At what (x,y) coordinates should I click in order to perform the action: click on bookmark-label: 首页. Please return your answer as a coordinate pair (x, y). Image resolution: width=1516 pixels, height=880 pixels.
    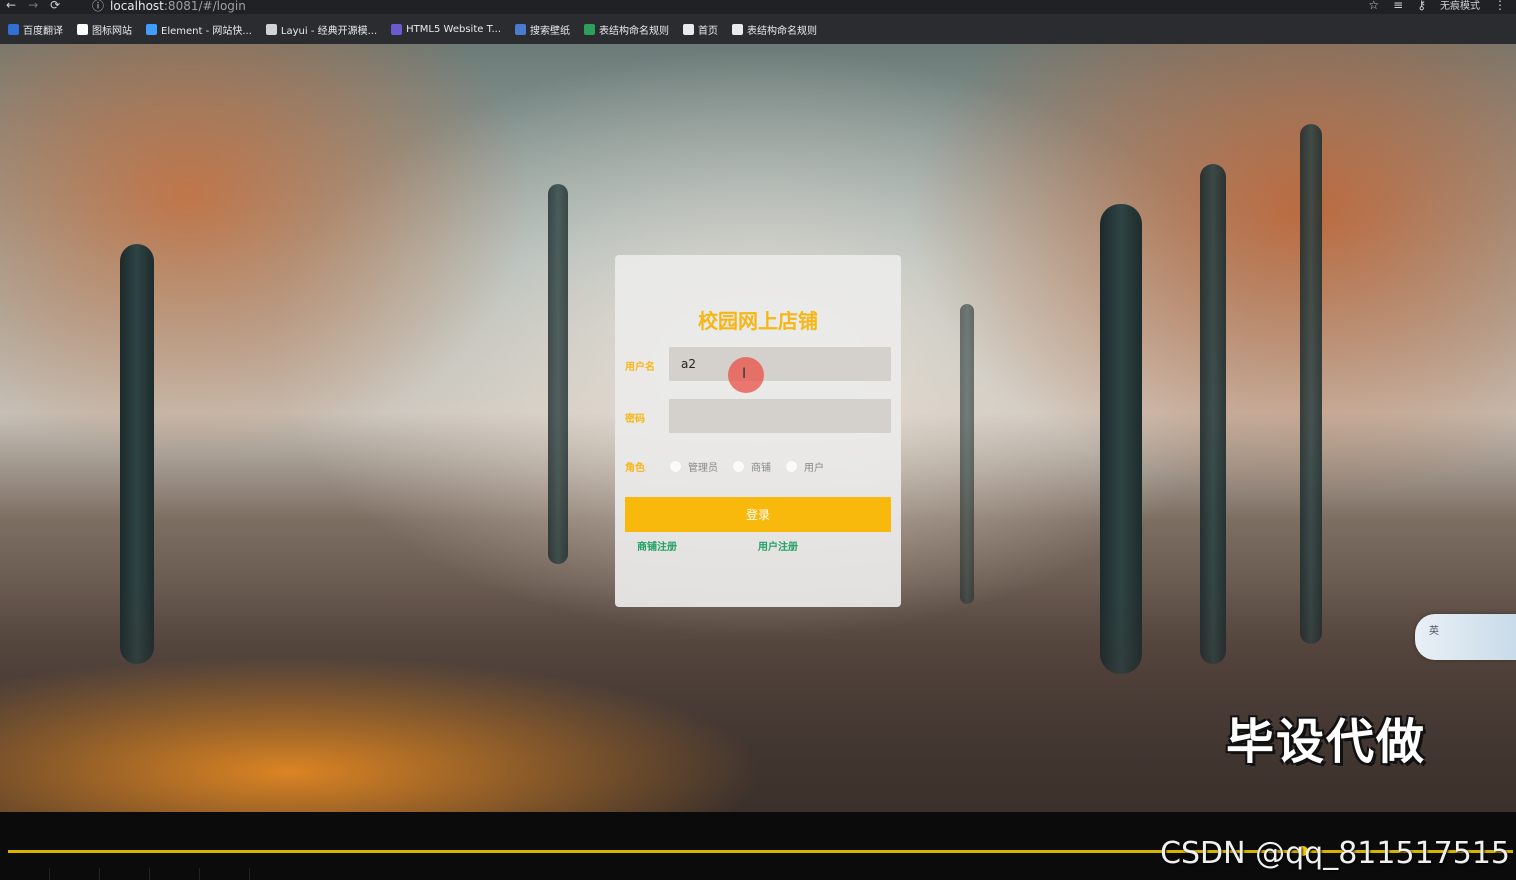
    Looking at the image, I should click on (708, 31).